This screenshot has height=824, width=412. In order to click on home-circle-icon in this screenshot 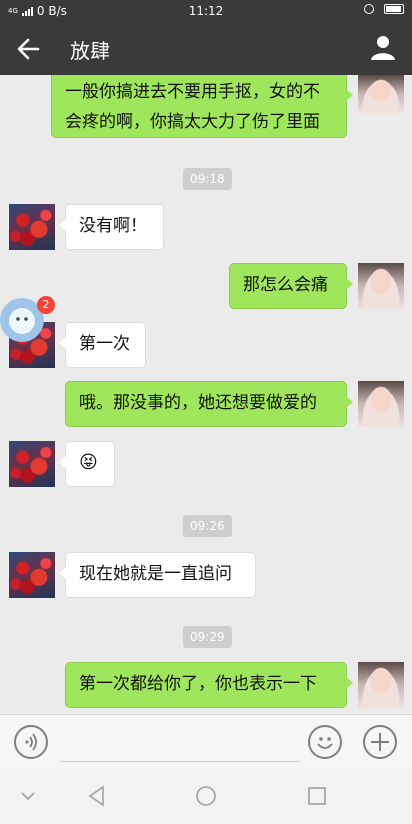, I will do `click(206, 796)`.